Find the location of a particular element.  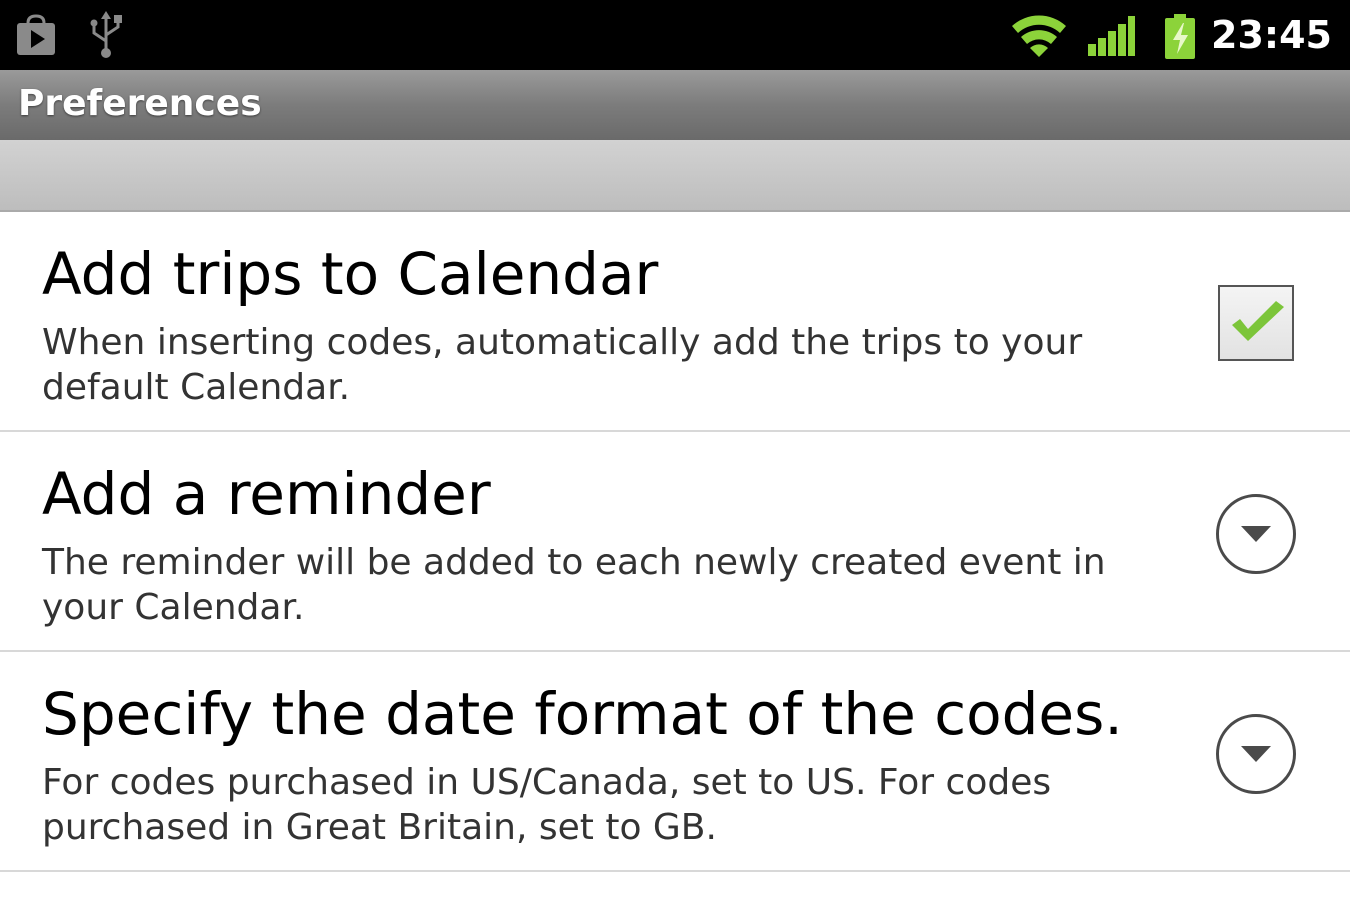

preference-title: Add trips to Calendar is located at coordinates (350, 274).